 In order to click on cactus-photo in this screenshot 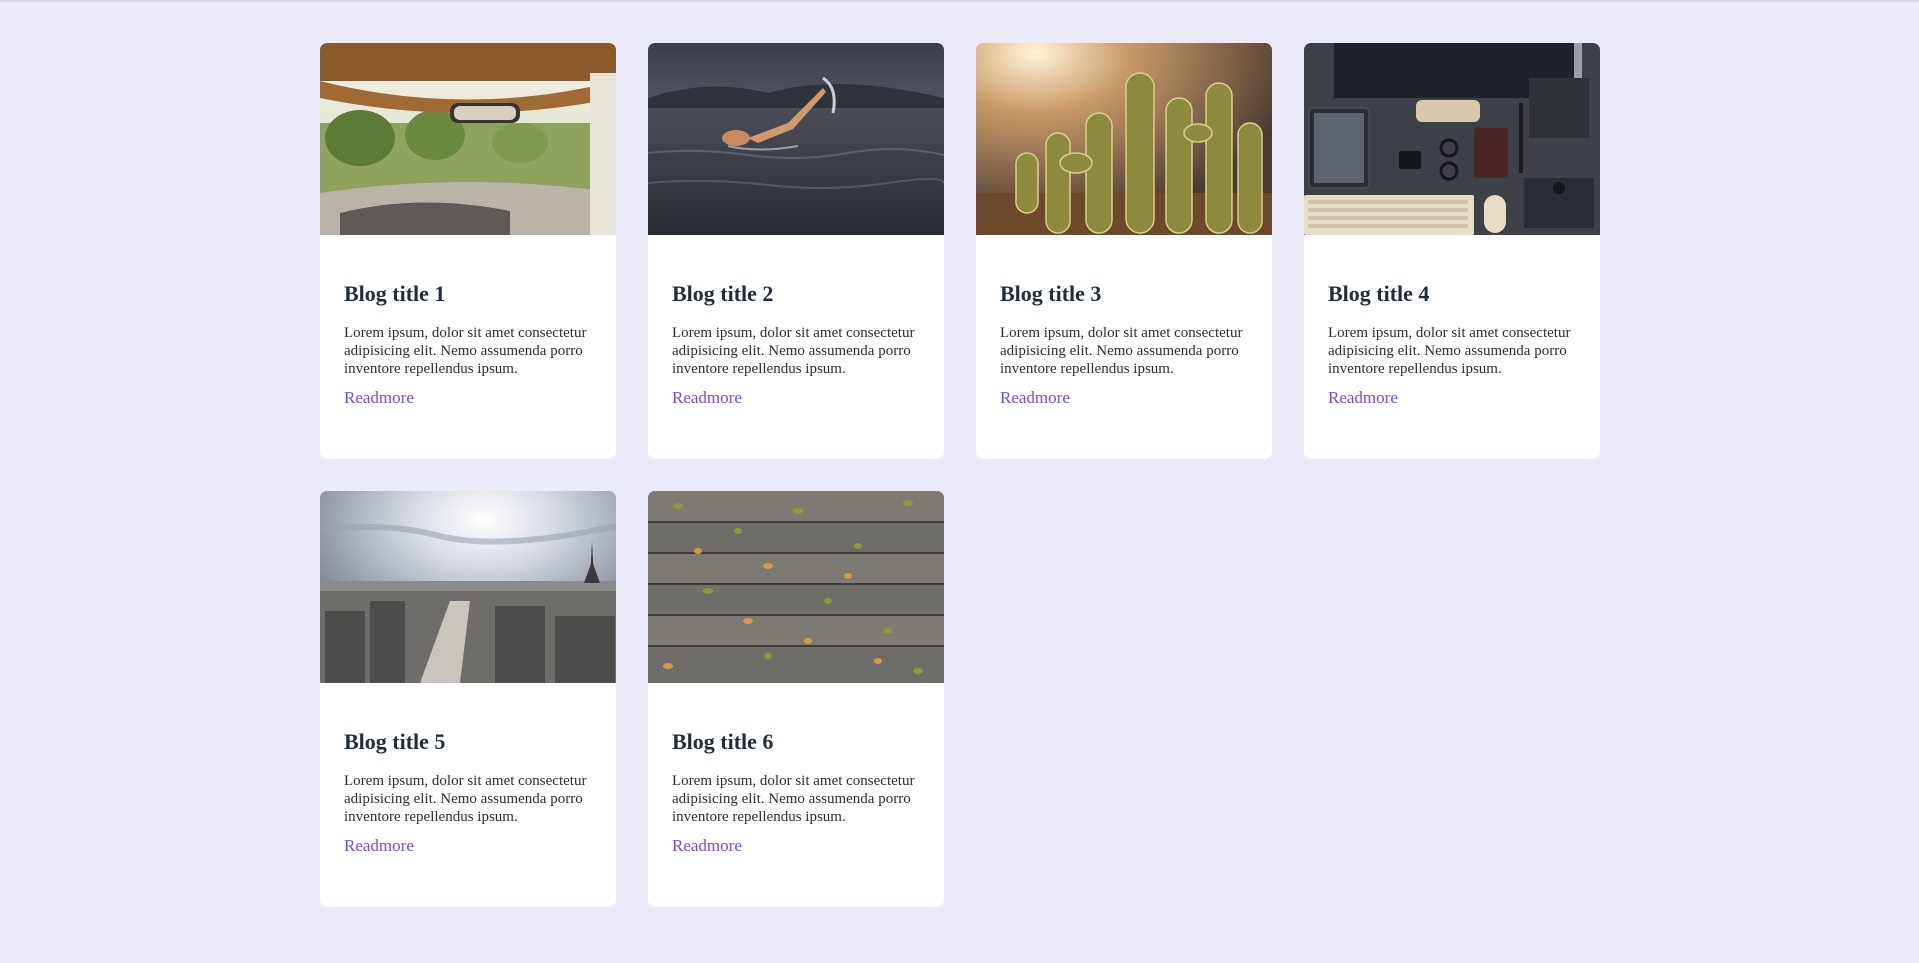, I will do `click(1124, 139)`.